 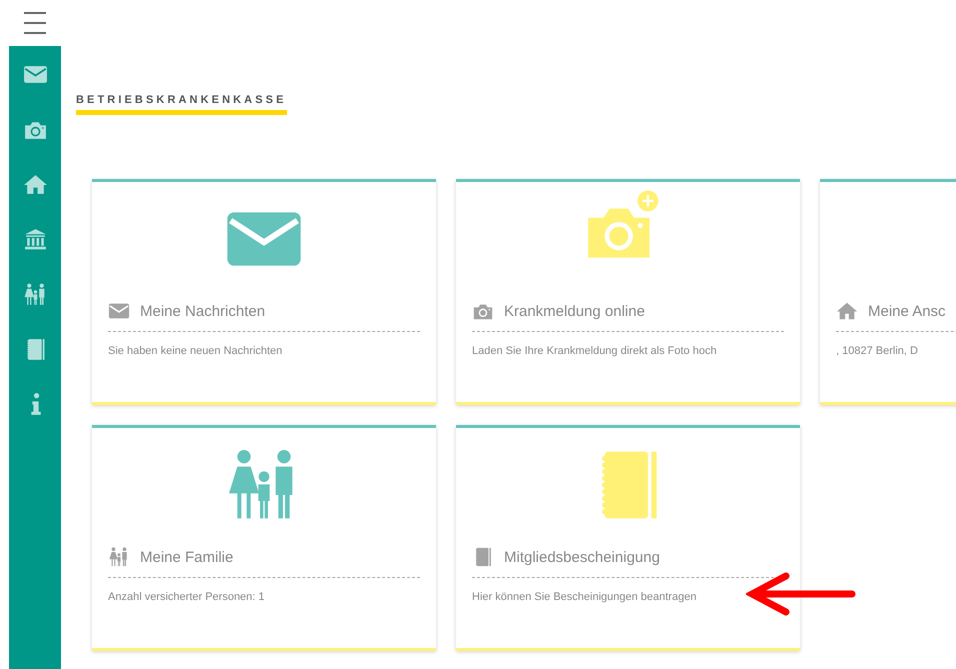 What do you see at coordinates (35, 23) in the screenshot?
I see `menu-button` at bounding box center [35, 23].